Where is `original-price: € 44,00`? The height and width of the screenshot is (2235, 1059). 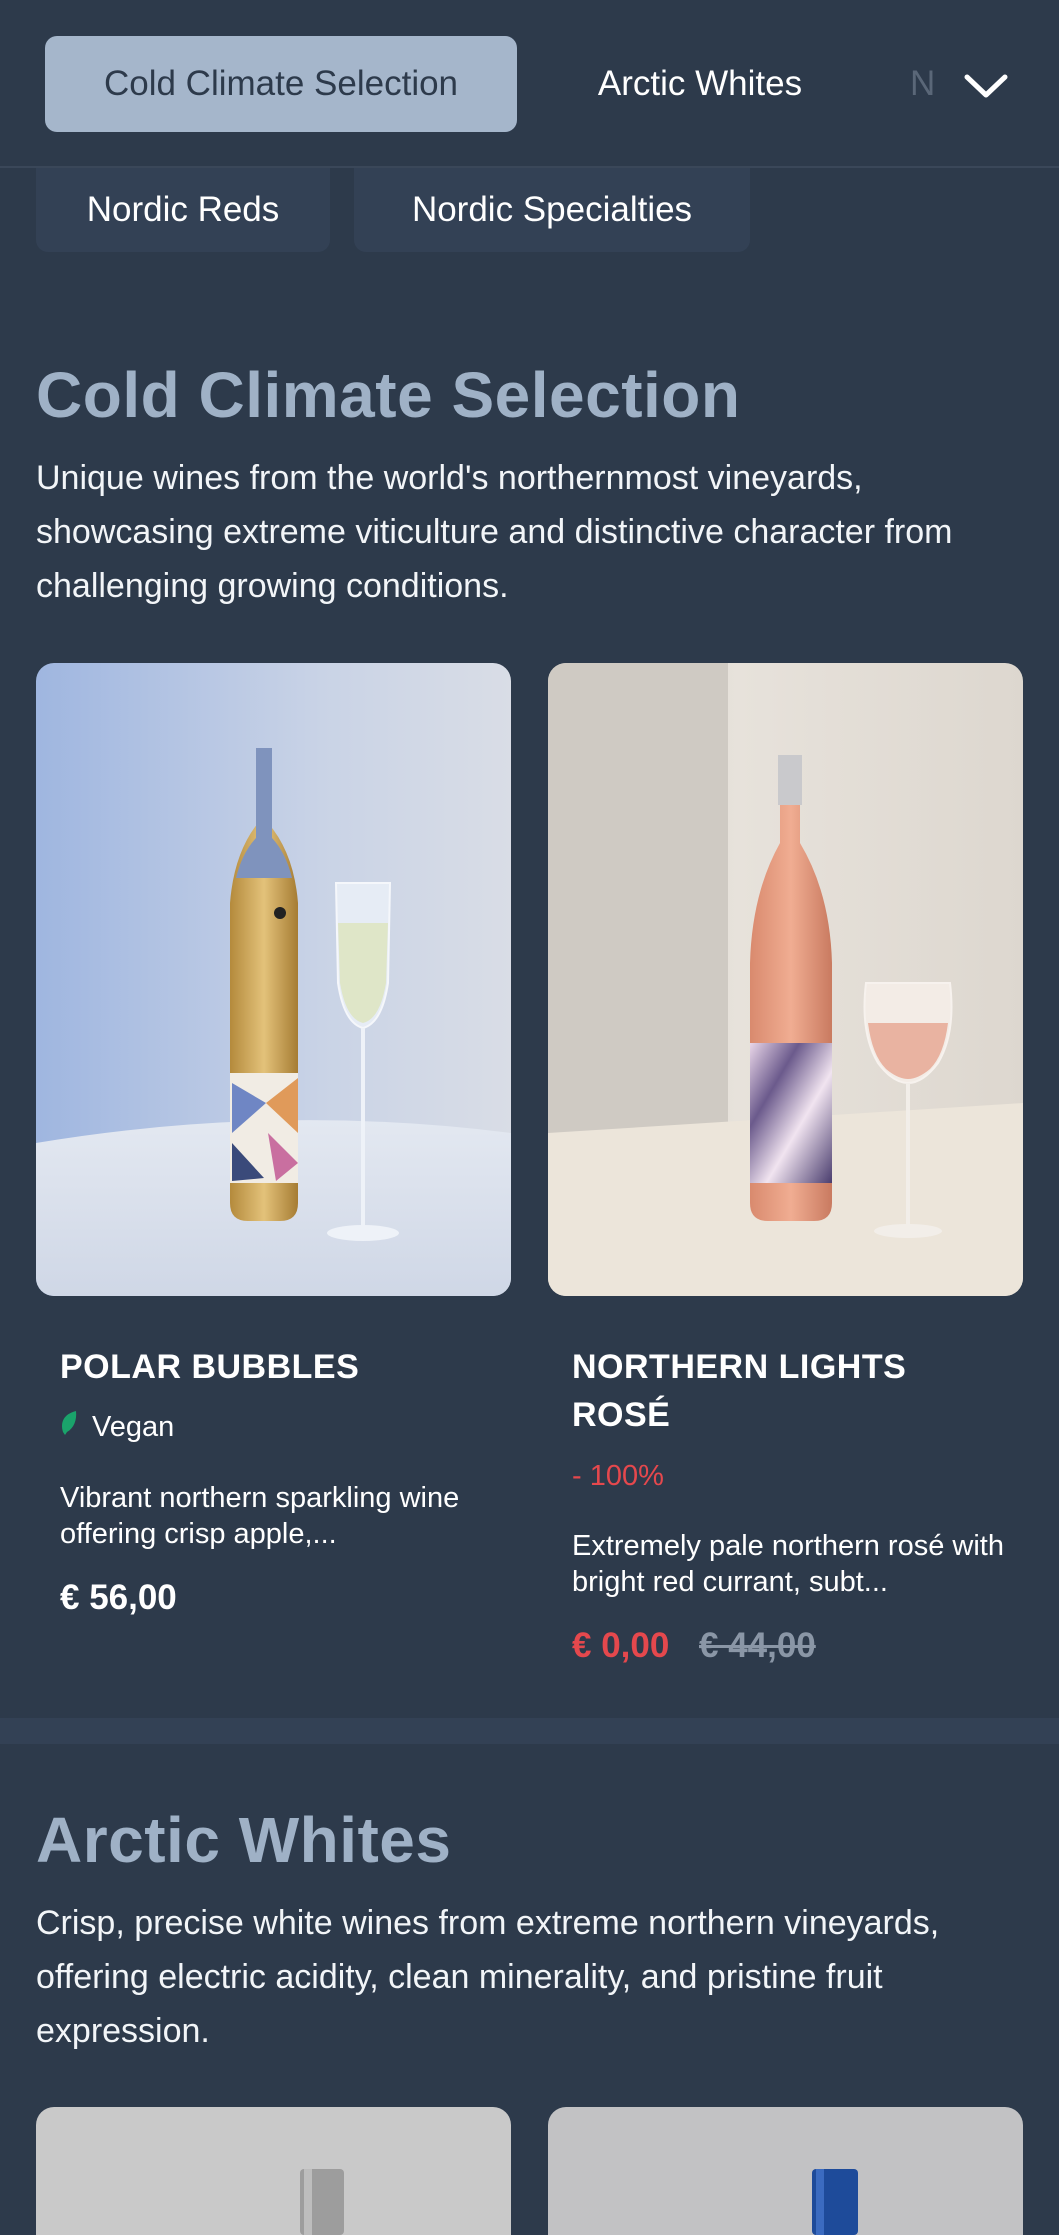 original-price: € 44,00 is located at coordinates (757, 1645).